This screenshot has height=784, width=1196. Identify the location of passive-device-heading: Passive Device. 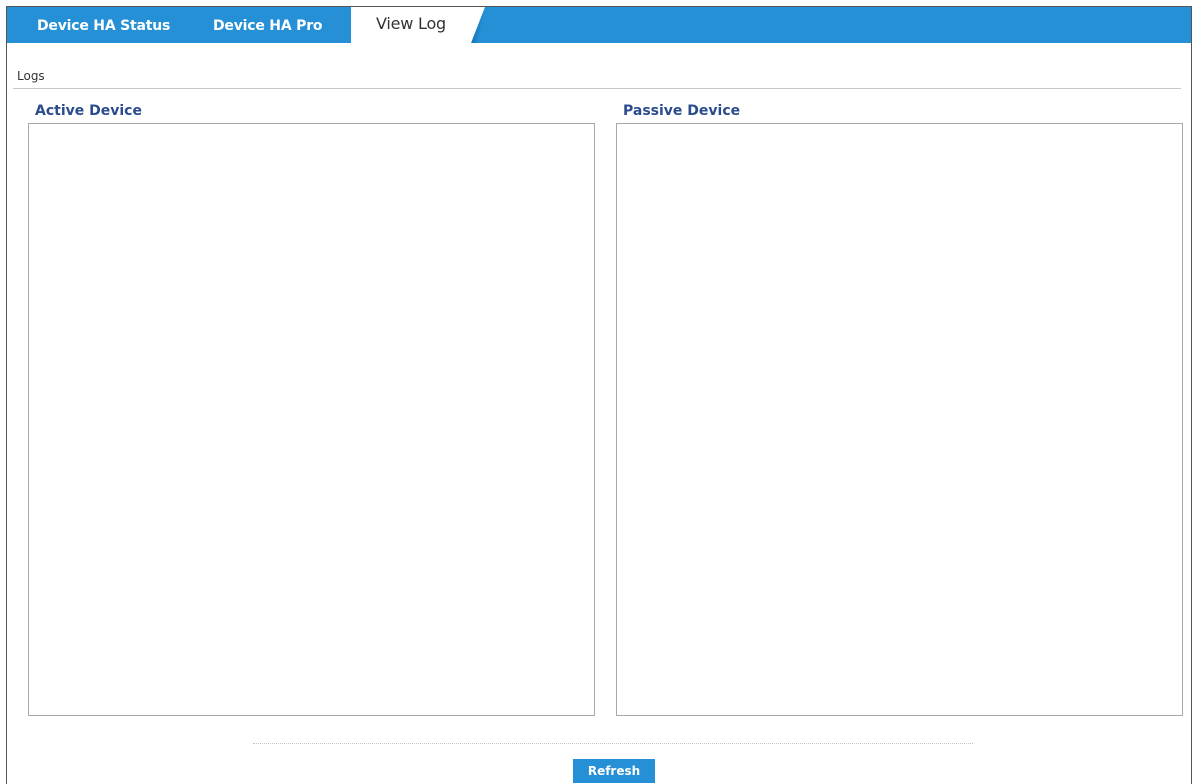
(682, 111).